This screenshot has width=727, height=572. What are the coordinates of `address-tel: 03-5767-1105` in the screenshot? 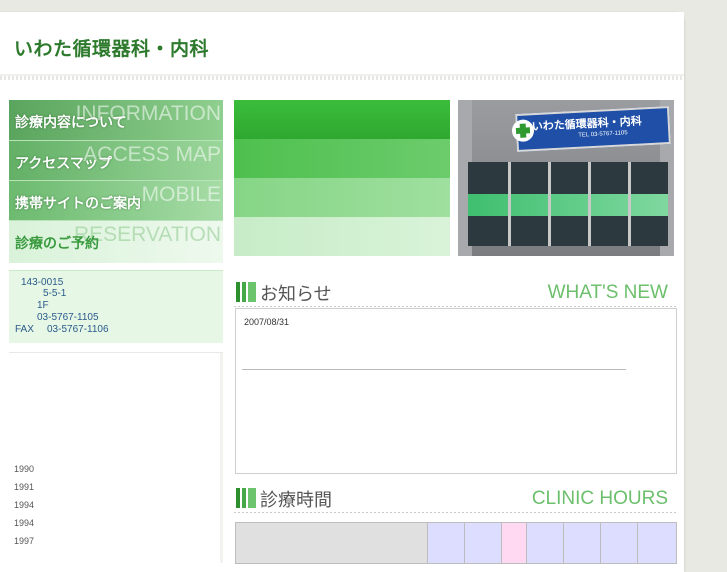 It's located at (68, 317).